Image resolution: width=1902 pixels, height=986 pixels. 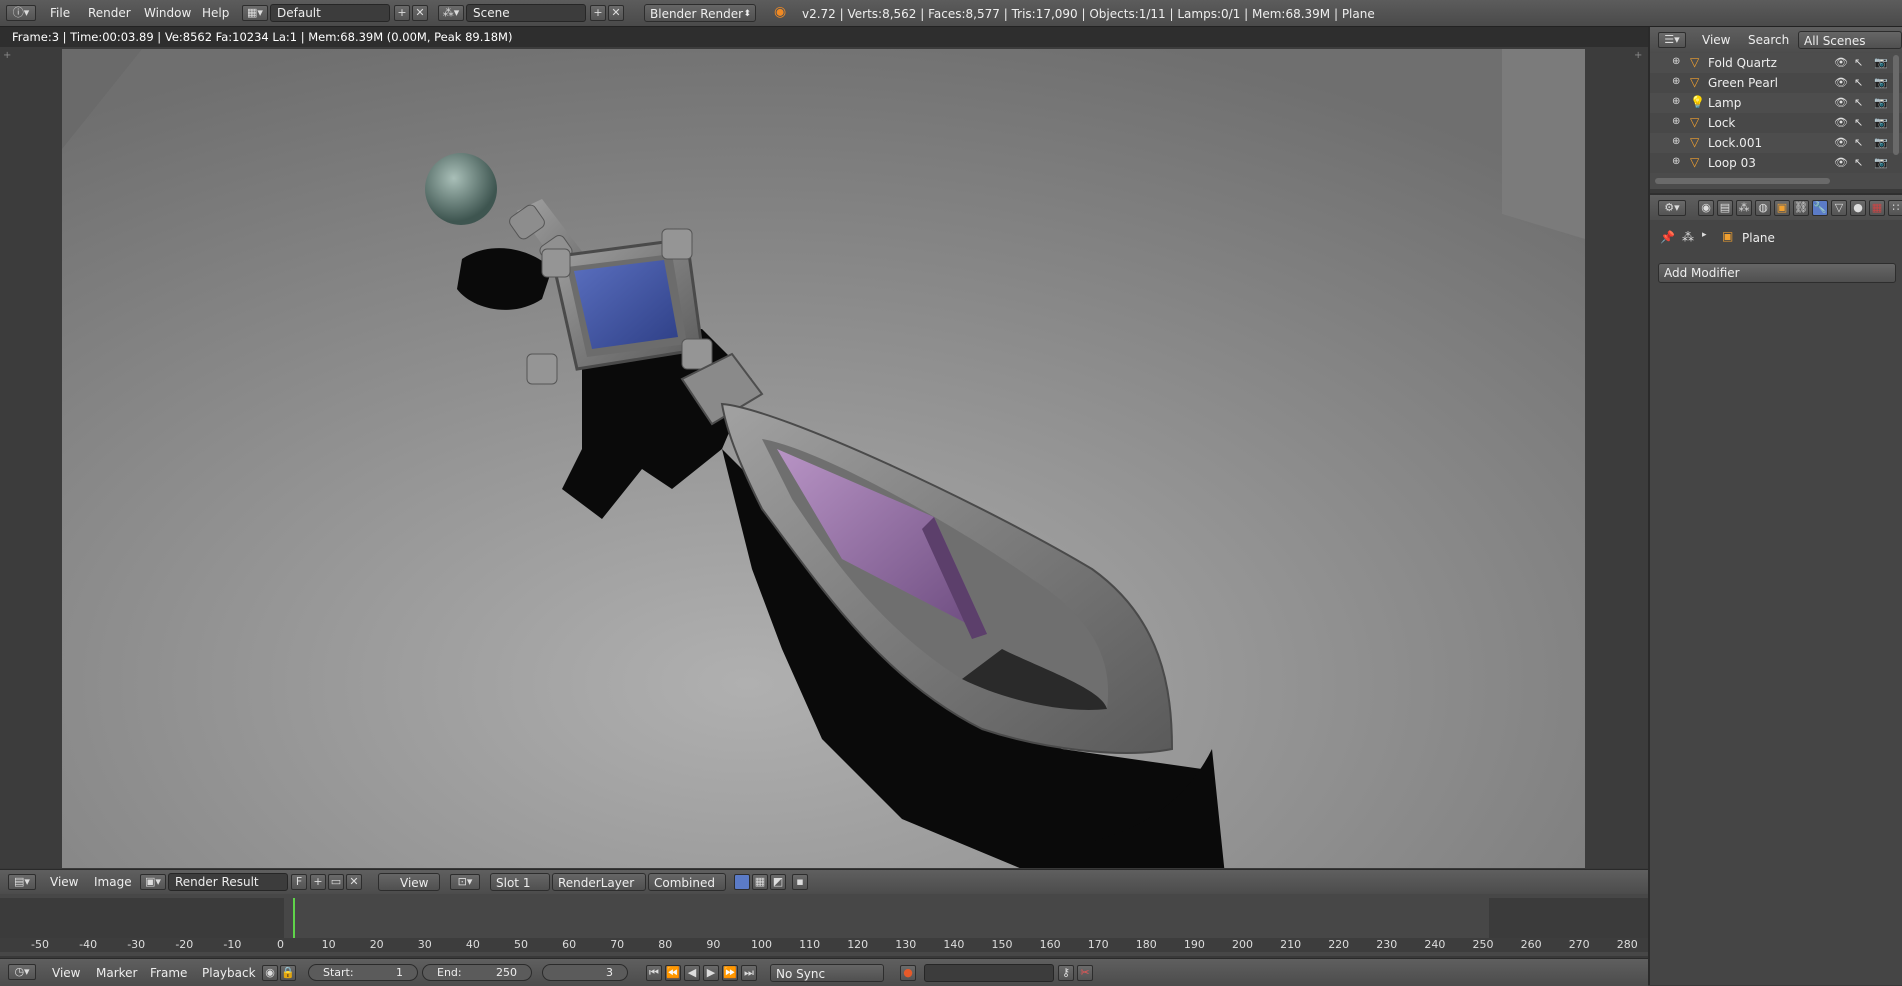 What do you see at coordinates (21, 13) in the screenshot?
I see `editor-type-info-icon: ⓘ▾` at bounding box center [21, 13].